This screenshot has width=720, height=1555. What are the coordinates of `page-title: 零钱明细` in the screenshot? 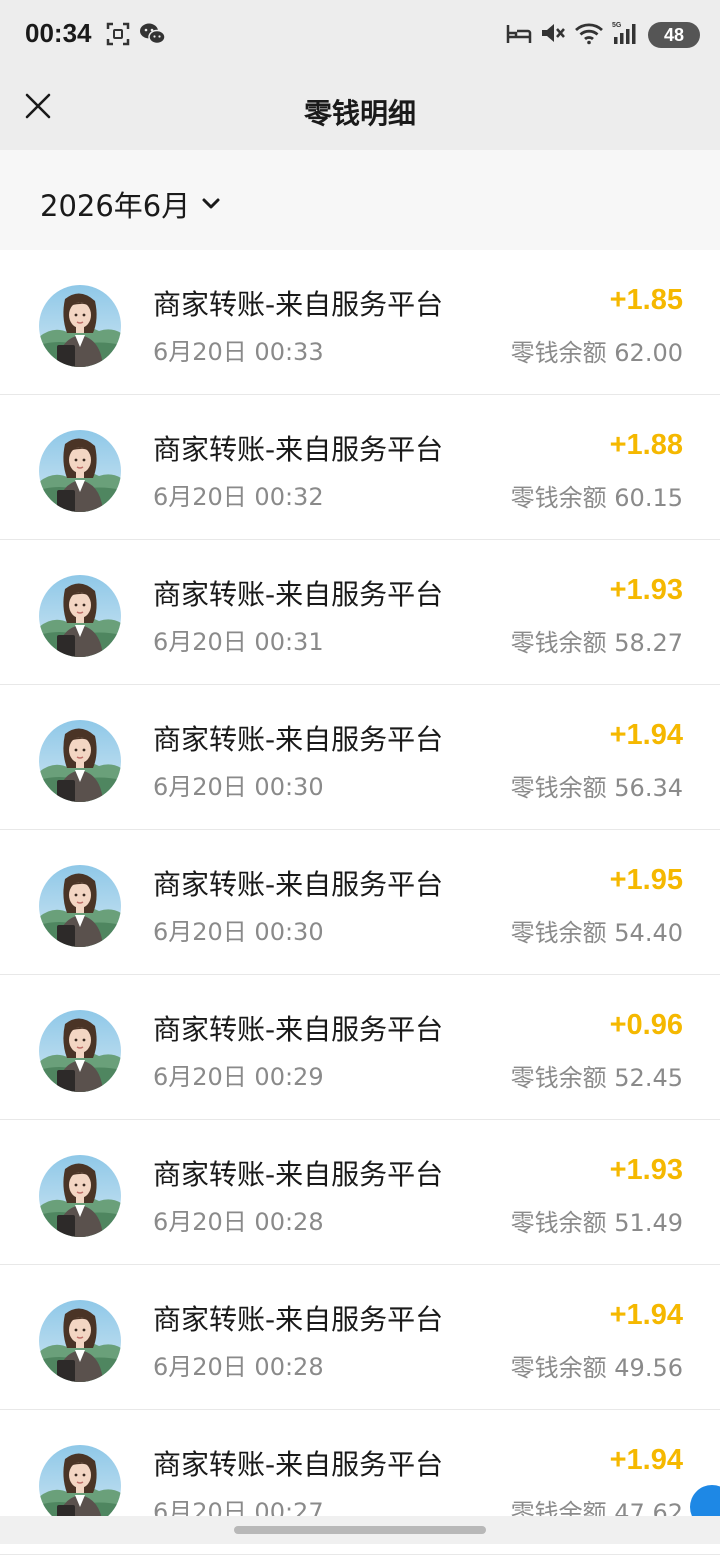 It's located at (359, 113).